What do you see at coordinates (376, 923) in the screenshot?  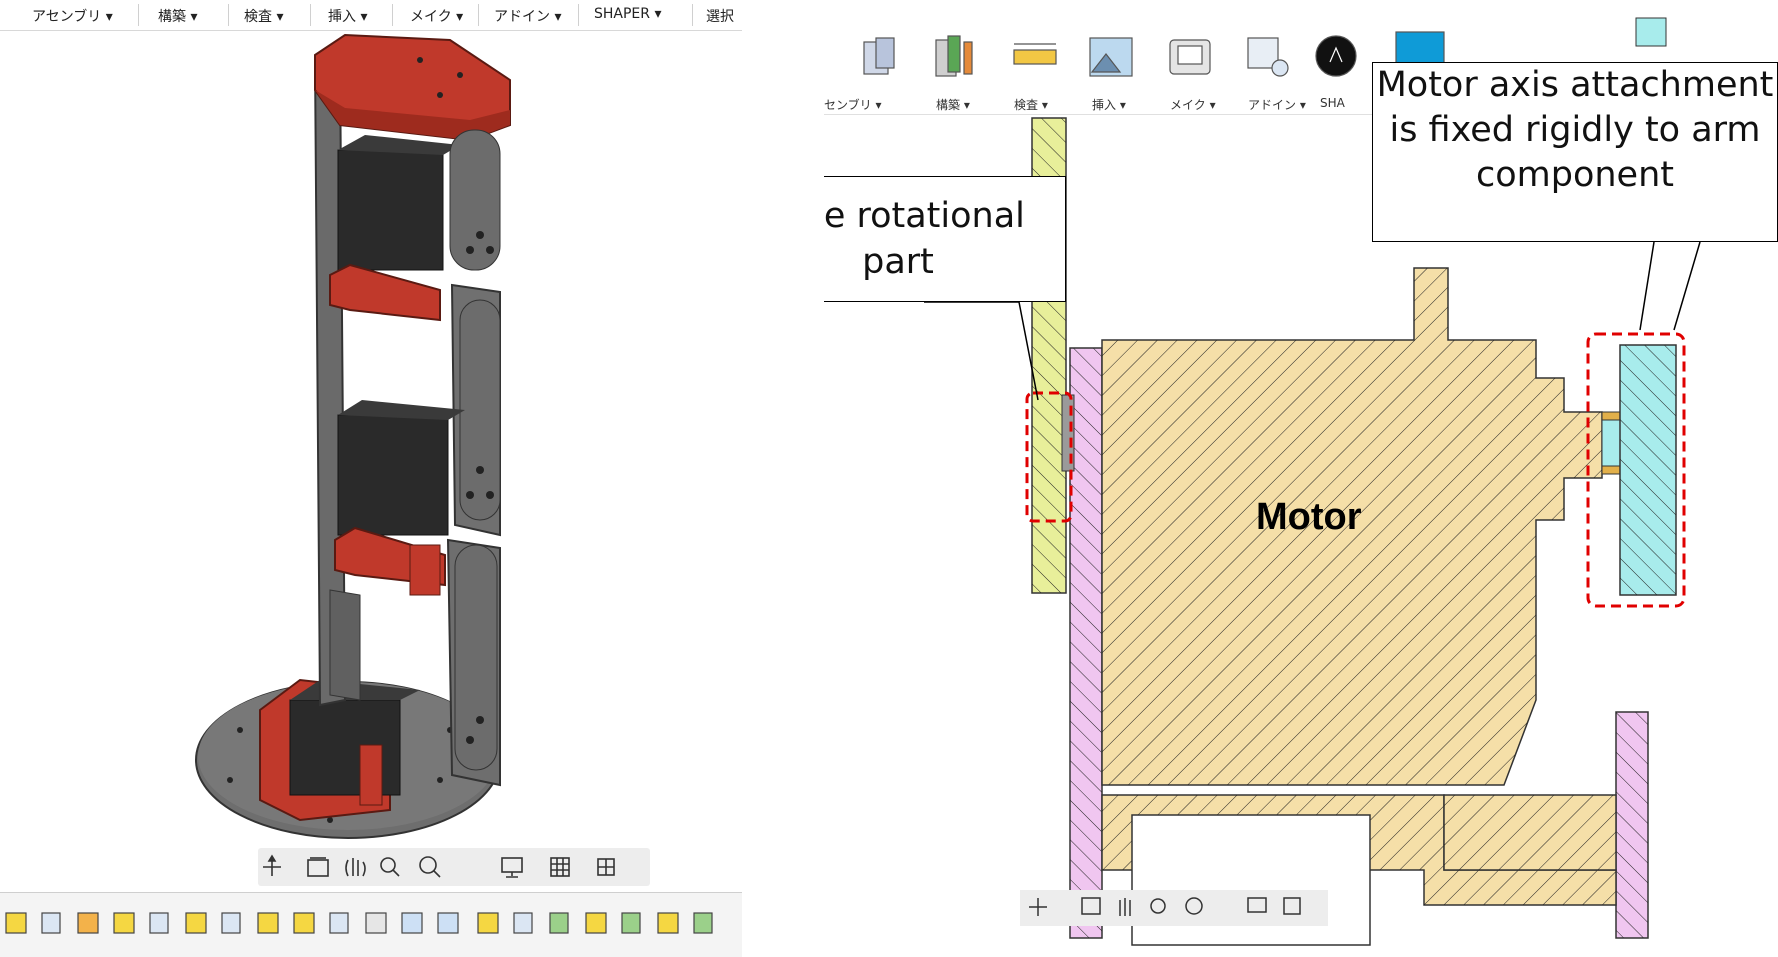 I see `loft-icon` at bounding box center [376, 923].